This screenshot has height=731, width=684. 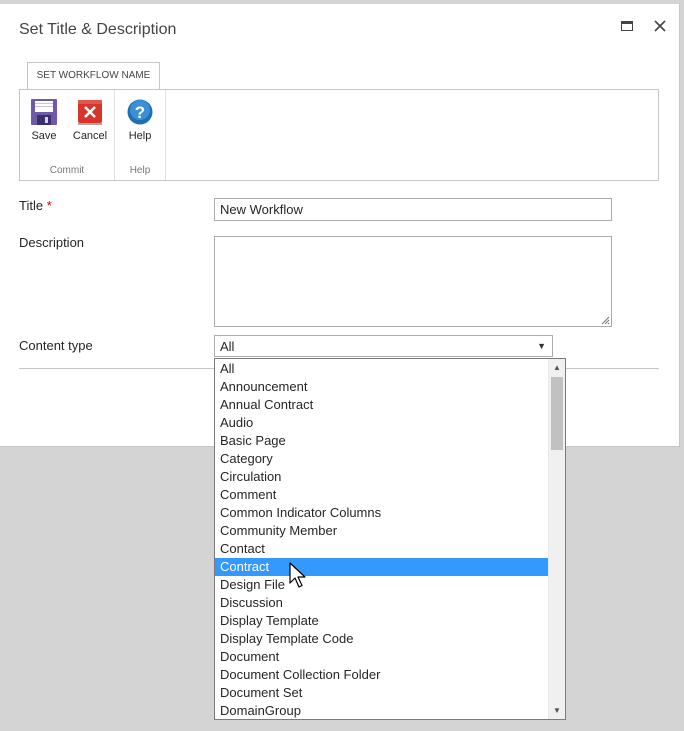 I want to click on ribbon-group-label-commit: Commit, so click(x=67, y=170).